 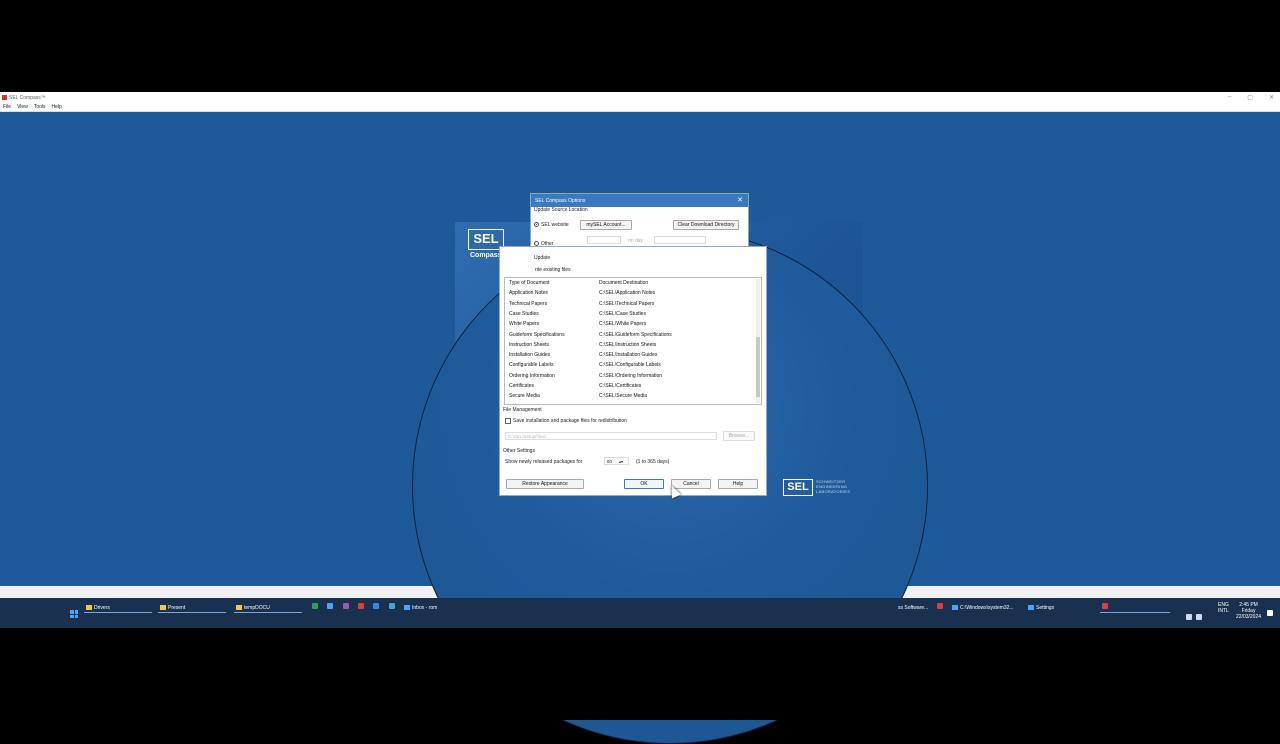 I want to click on table-cell-path: C:\SEL\Installation Guides, so click(x=628, y=355).